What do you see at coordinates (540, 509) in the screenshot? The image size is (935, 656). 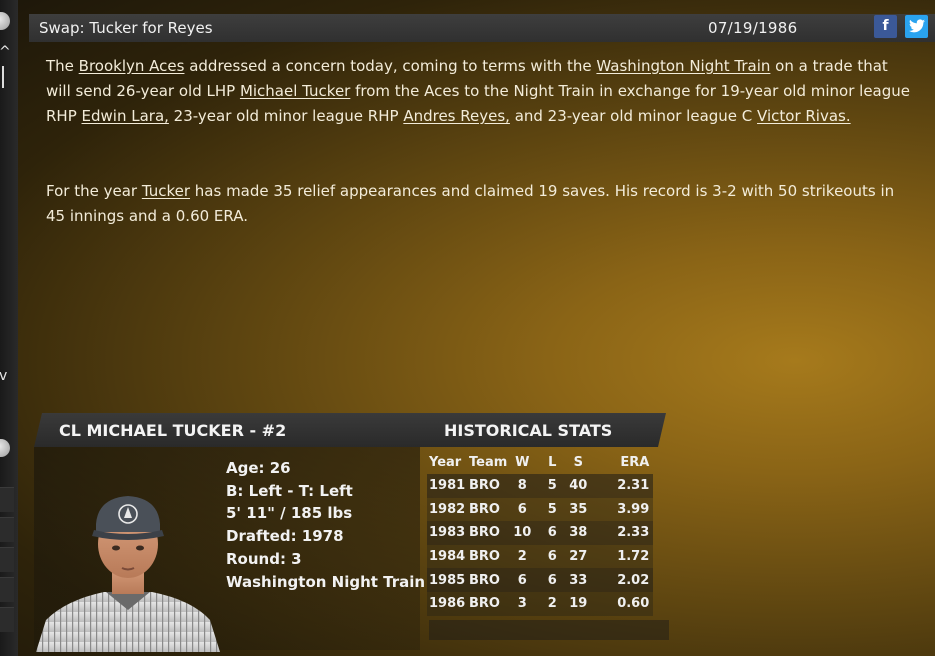 I see `table-row: 1982 BRO 6 5 35 3.99` at bounding box center [540, 509].